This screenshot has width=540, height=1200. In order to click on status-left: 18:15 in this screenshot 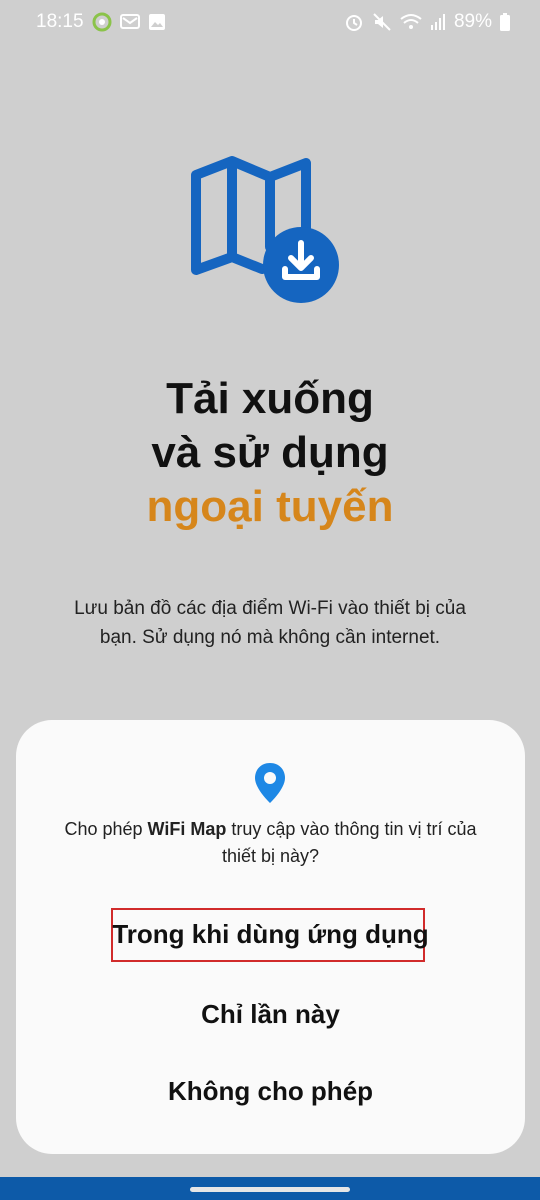, I will do `click(101, 22)`.